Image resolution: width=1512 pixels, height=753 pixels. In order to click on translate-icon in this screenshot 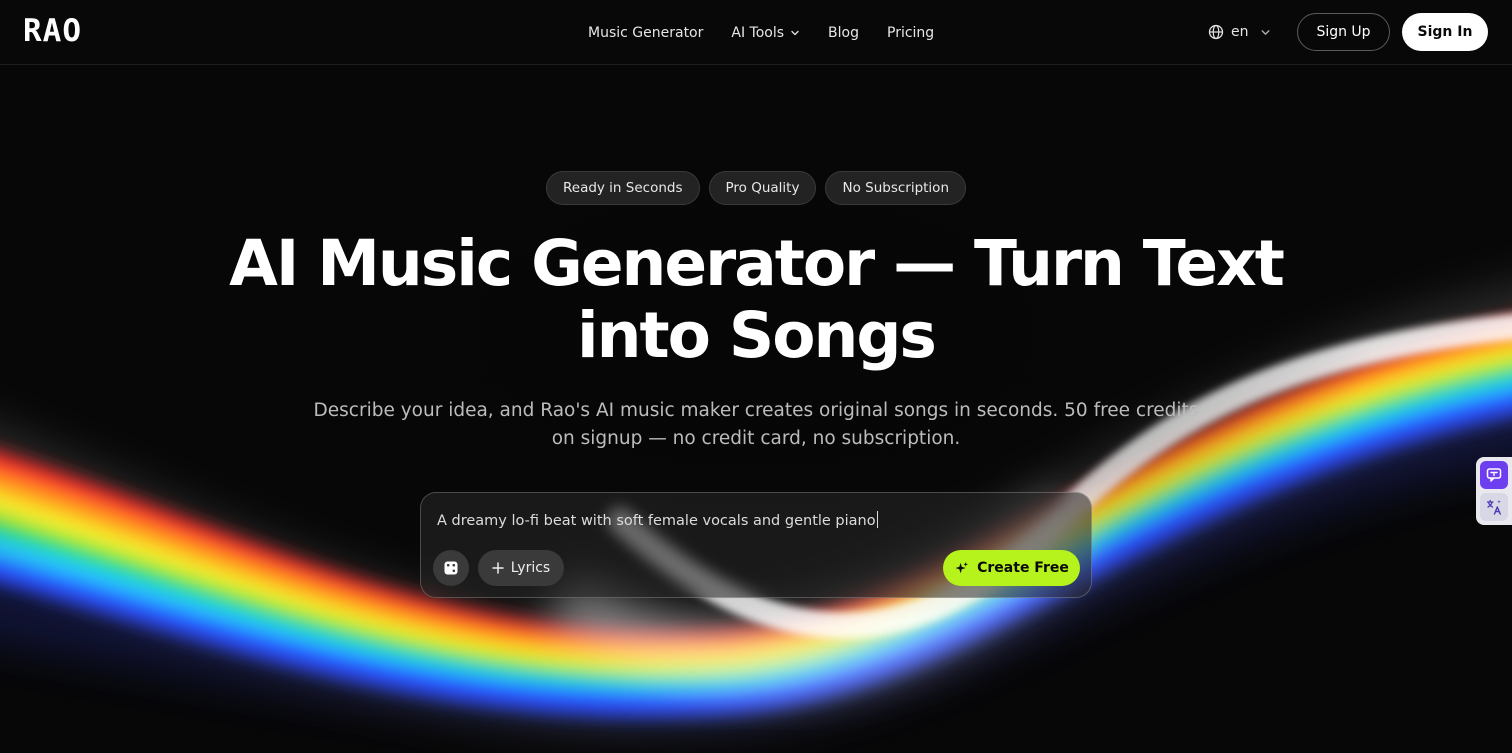, I will do `click(1493, 507)`.